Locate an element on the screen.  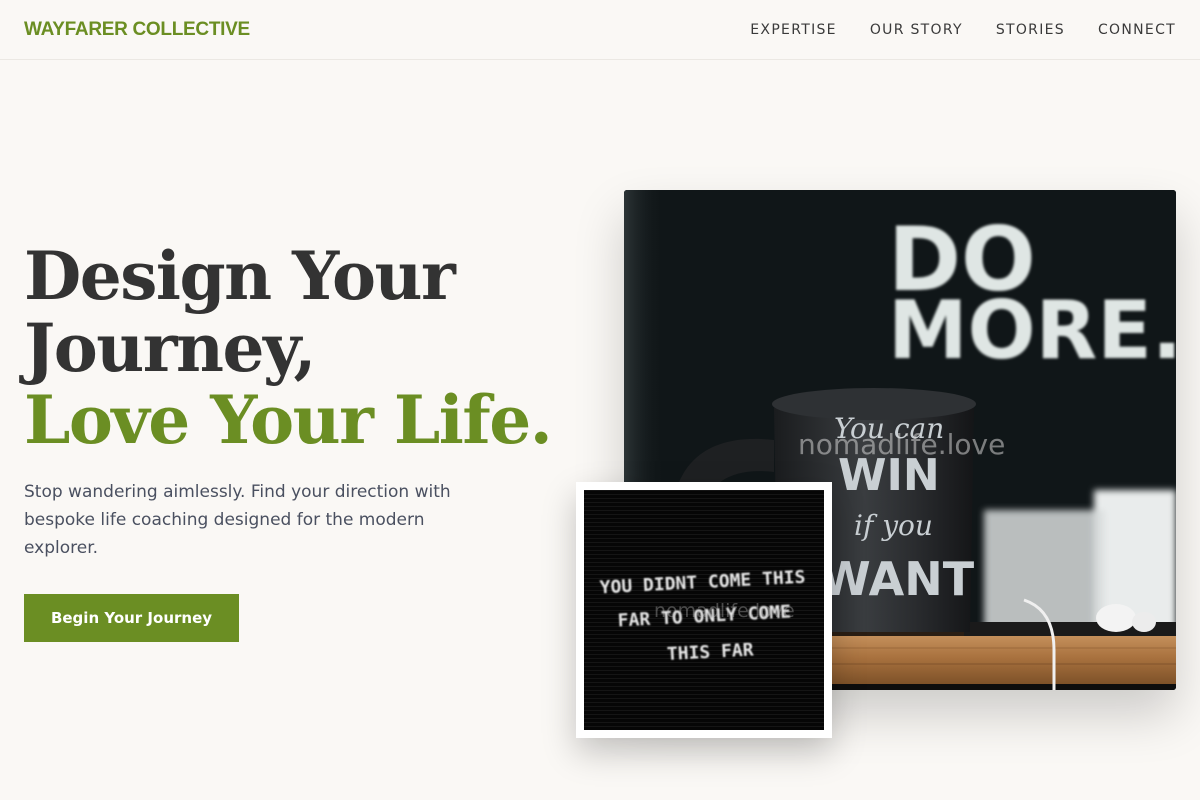
mug-text-line-4: WANT is located at coordinates (897, 579).